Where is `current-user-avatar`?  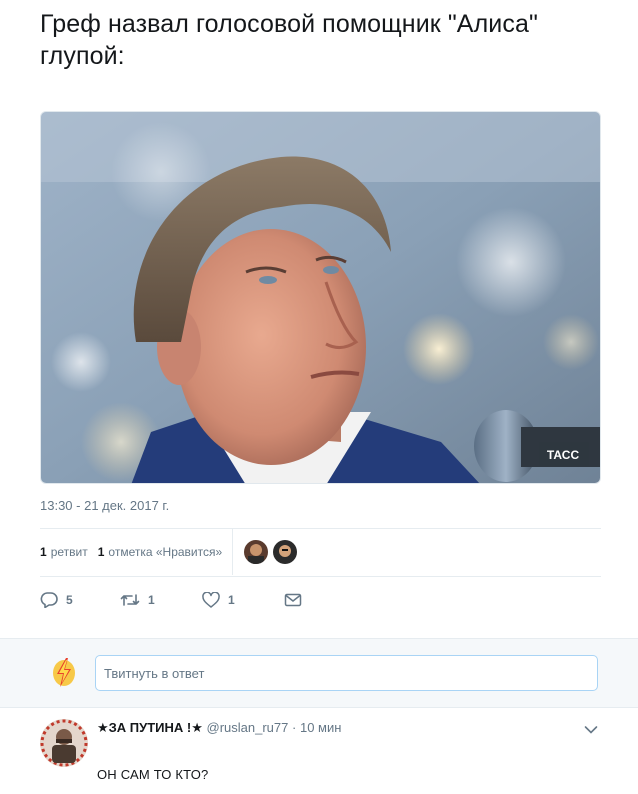
current-user-avatar is located at coordinates (64, 672).